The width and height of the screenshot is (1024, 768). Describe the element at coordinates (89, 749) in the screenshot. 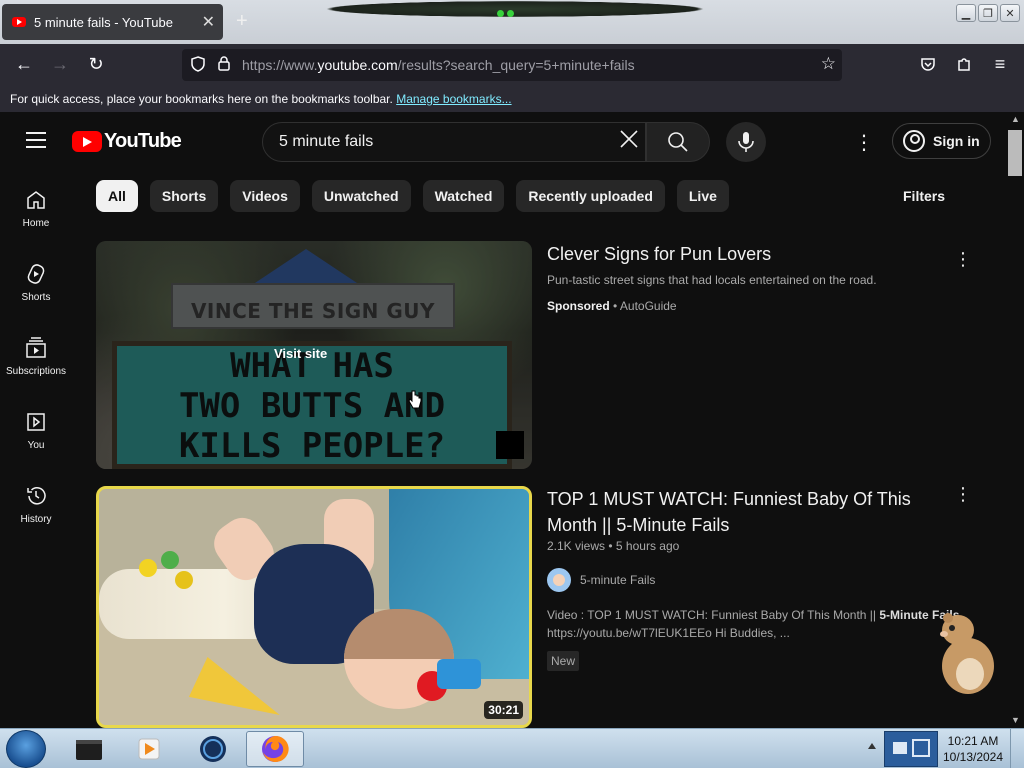

I see `taskbar-app-terminal` at that location.